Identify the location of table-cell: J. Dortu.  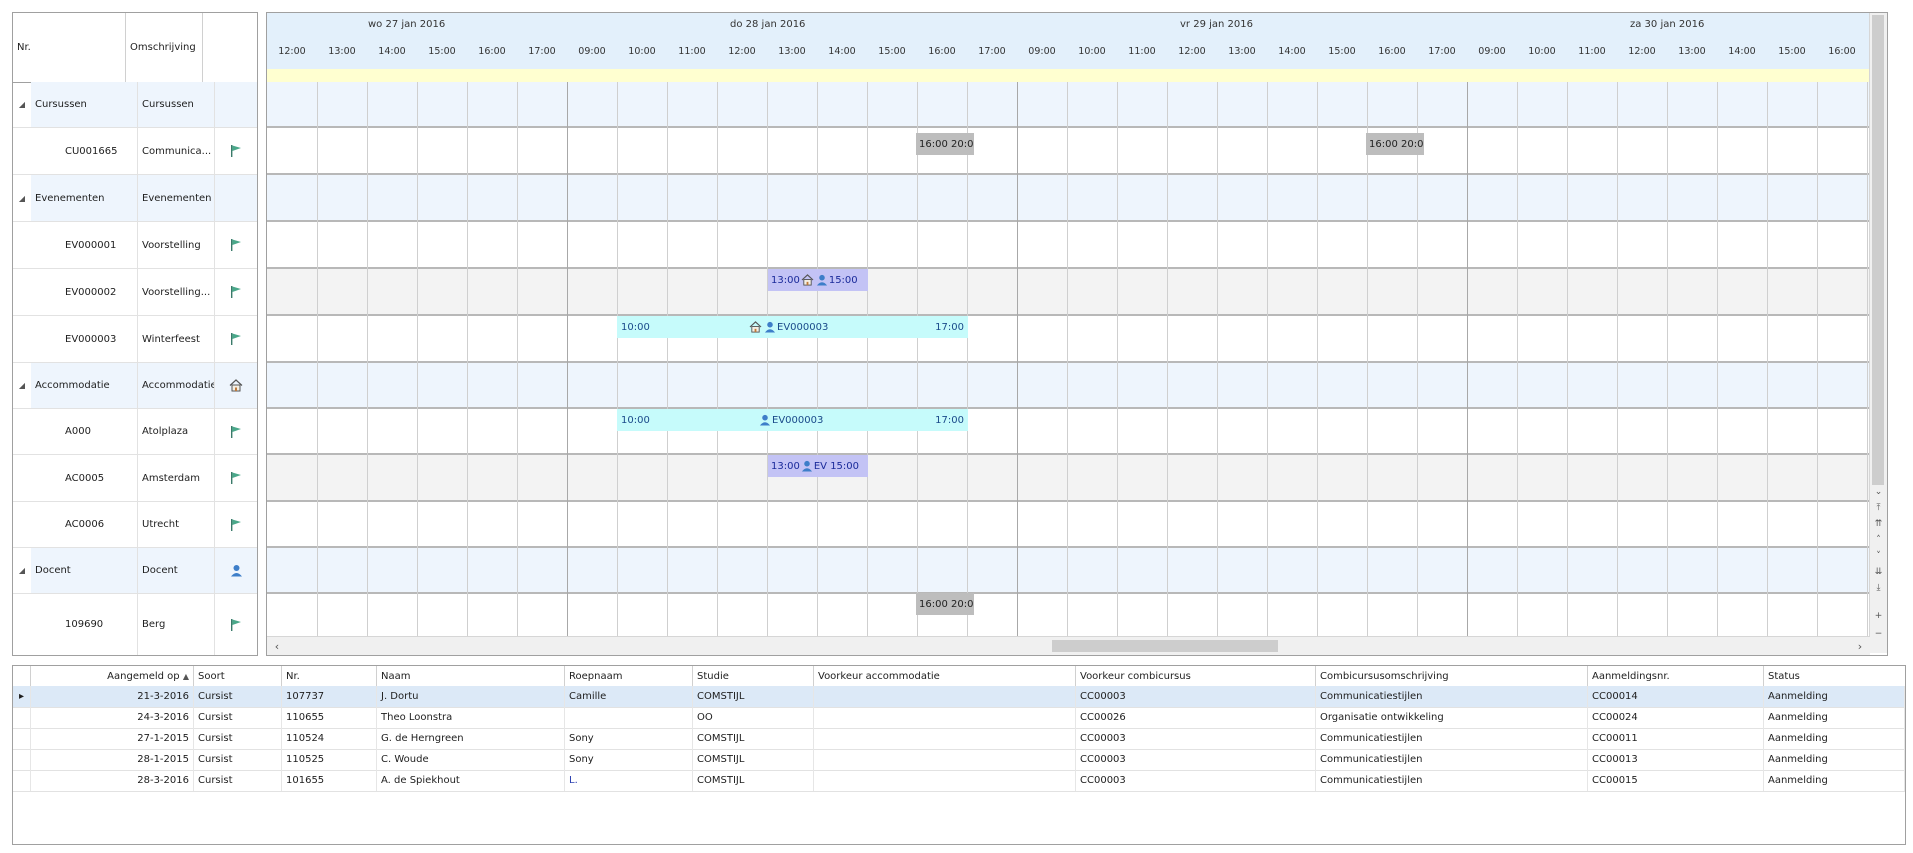
(471, 696).